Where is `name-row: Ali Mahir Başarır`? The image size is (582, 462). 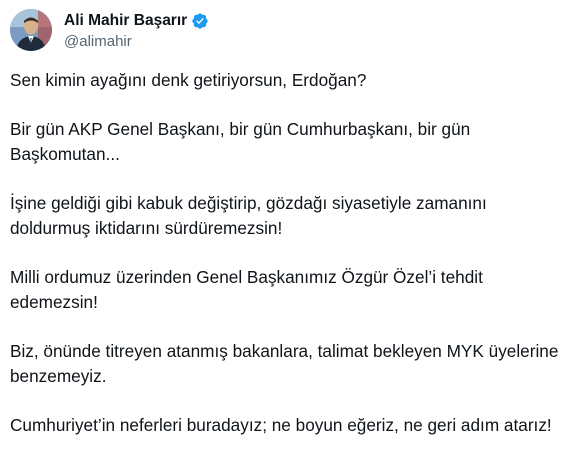 name-row: Ali Mahir Başarır is located at coordinates (136, 21).